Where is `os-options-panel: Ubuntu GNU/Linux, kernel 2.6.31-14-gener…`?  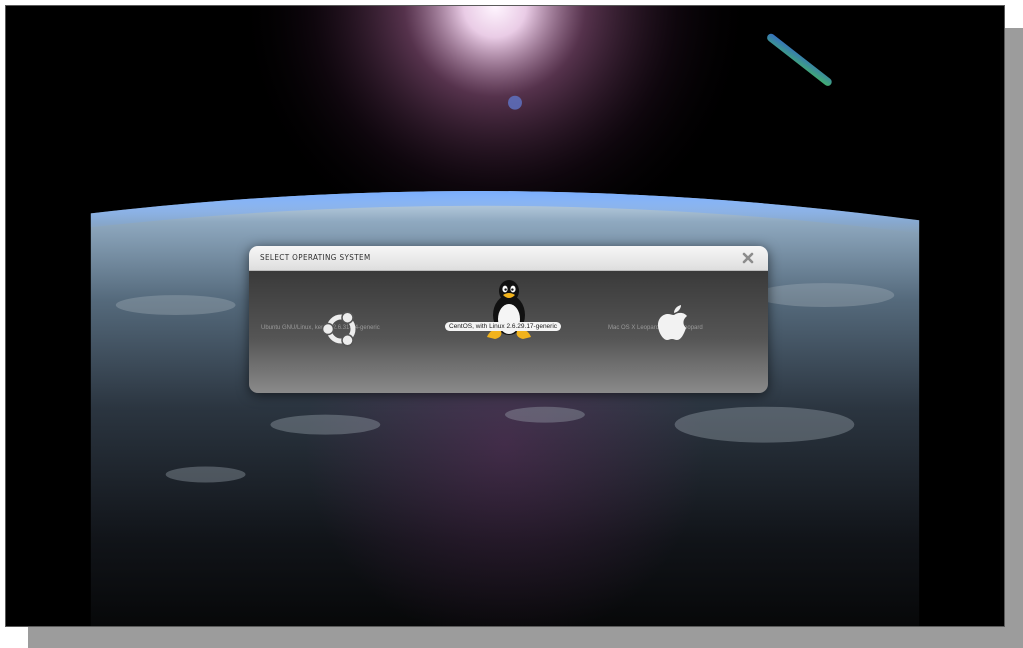
os-options-panel: Ubuntu GNU/Linux, kernel 2.6.31-14-gener… is located at coordinates (508, 332).